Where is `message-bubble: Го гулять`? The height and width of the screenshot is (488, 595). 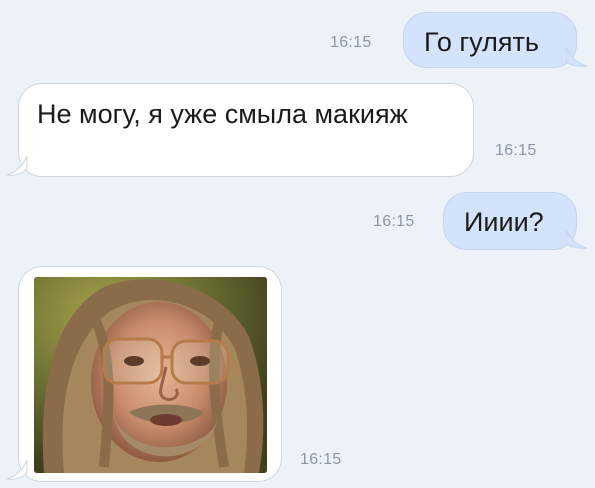
message-bubble: Го гулять is located at coordinates (490, 40).